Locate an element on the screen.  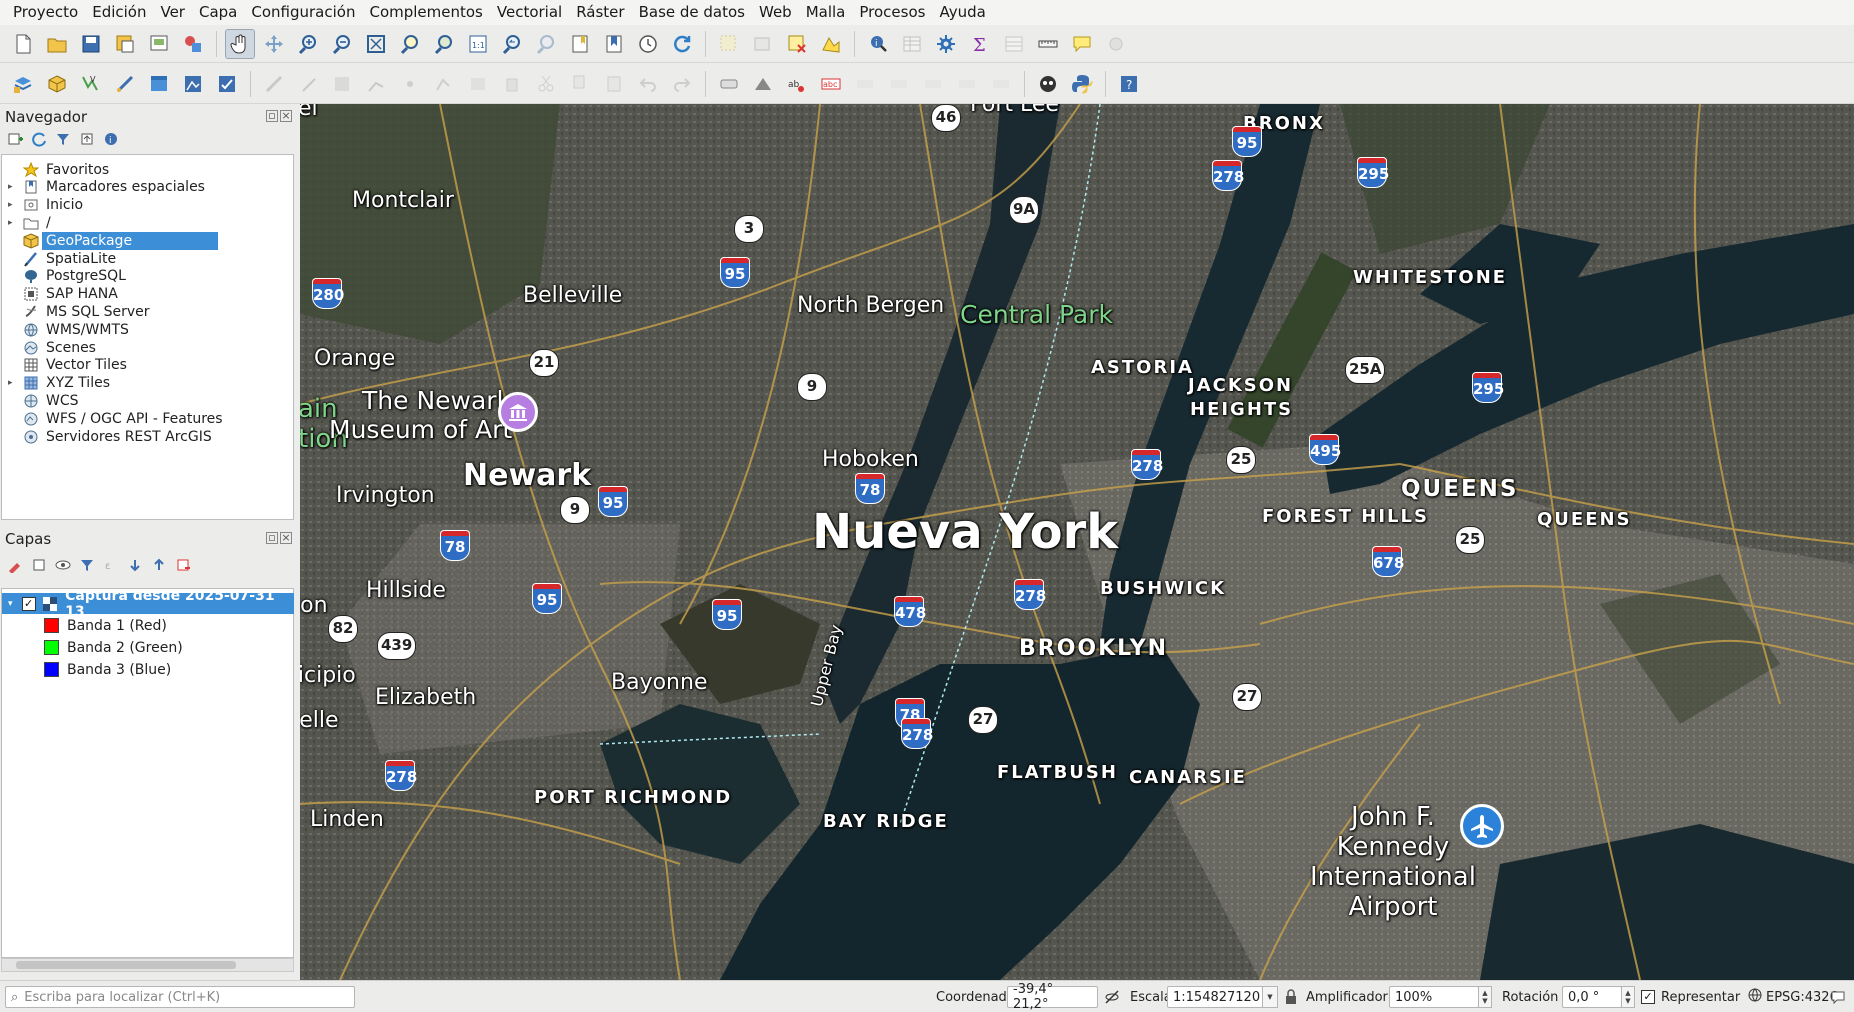
menu-base-de-datos: Base de datos is located at coordinates (692, 12).